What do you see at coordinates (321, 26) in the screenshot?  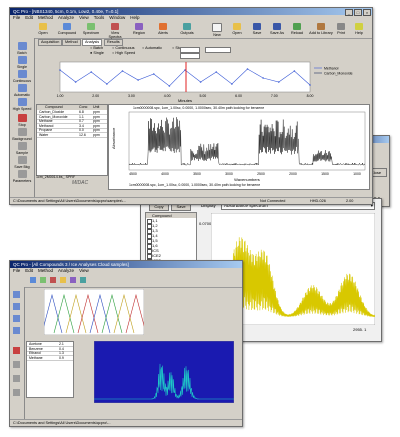 I see `library-icon` at bounding box center [321, 26].